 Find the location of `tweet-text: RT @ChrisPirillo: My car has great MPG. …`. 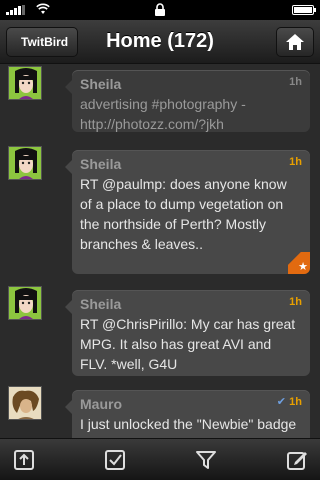

tweet-text: RT @ChrisPirillo: My car has great MPG. … is located at coordinates (188, 344).